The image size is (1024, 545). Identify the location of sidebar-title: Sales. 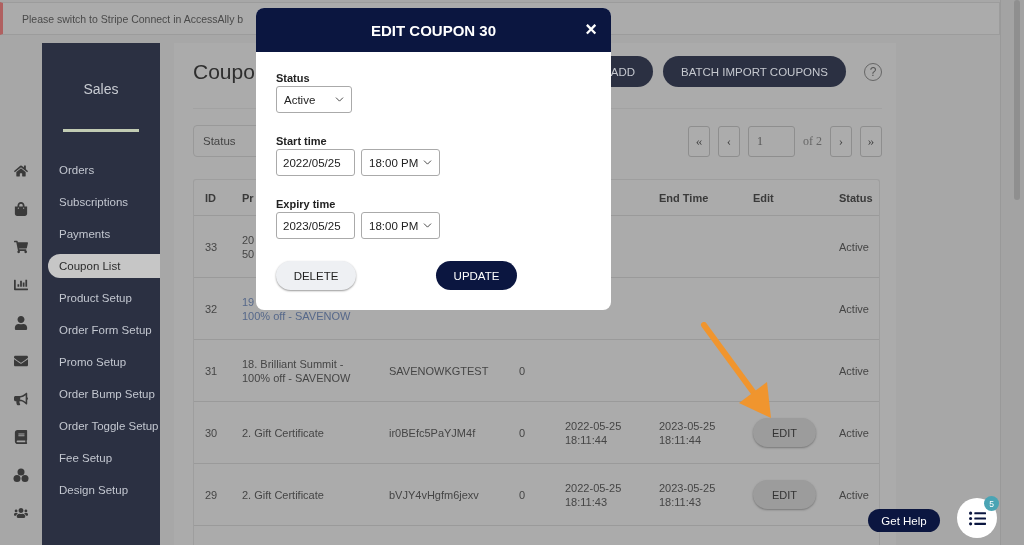
(101, 89).